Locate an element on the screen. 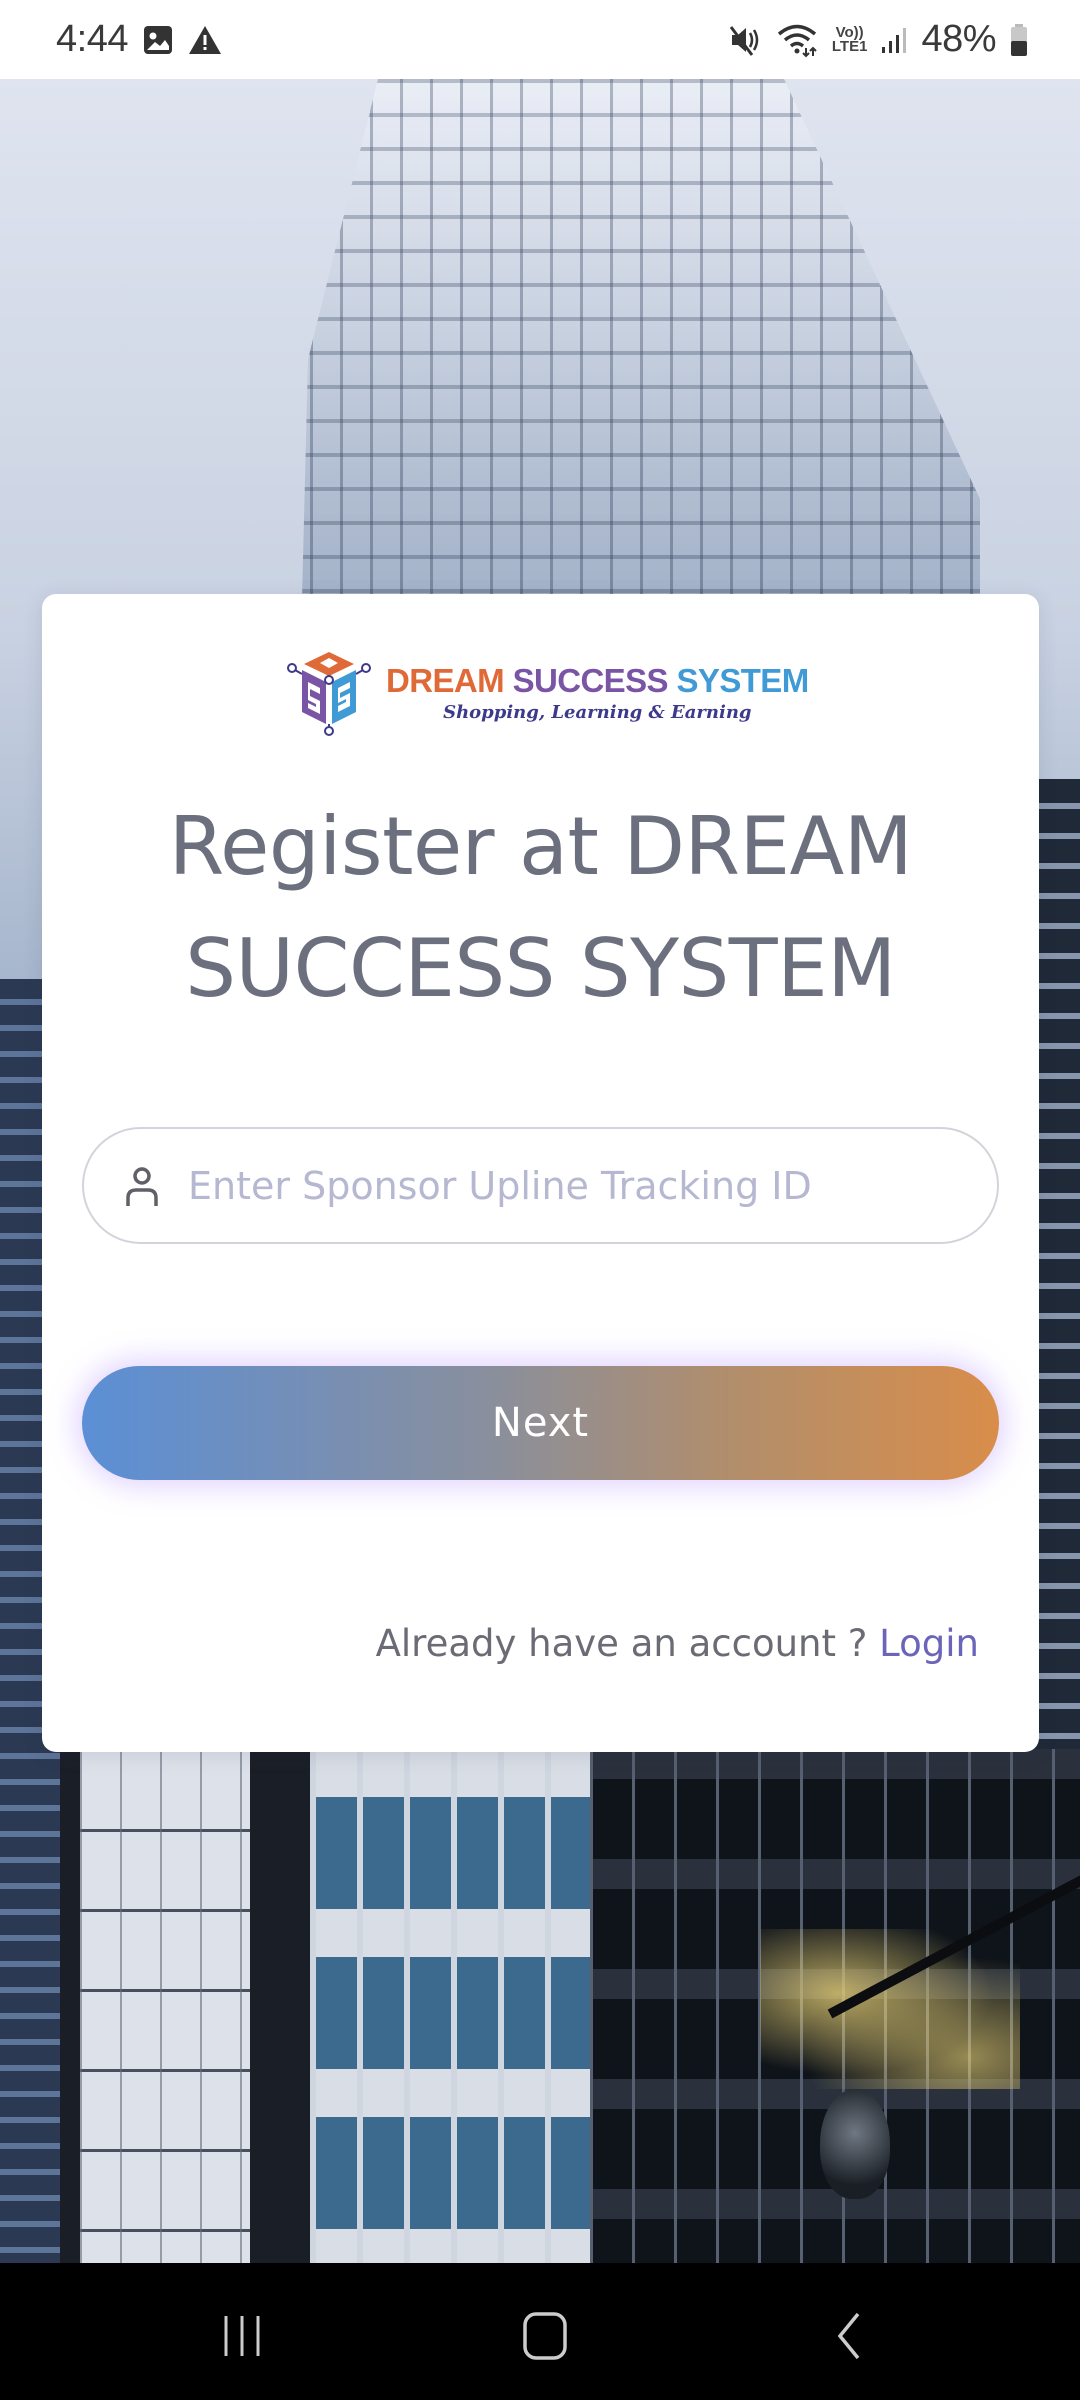  signal-icon is located at coordinates (894, 40).